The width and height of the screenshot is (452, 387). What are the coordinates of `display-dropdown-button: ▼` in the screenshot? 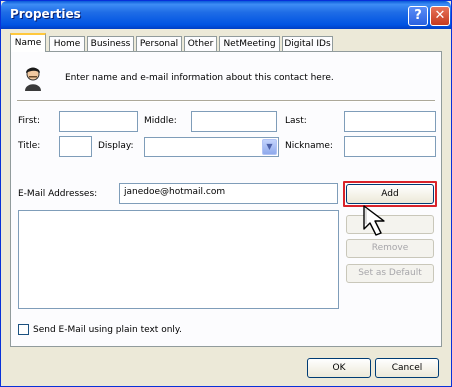 It's located at (269, 147).